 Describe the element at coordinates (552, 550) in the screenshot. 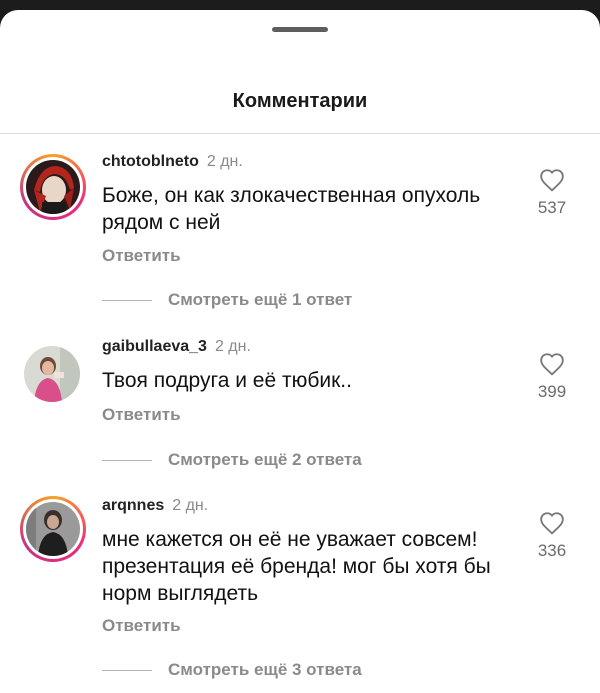

I see `like-count: 336` at that location.